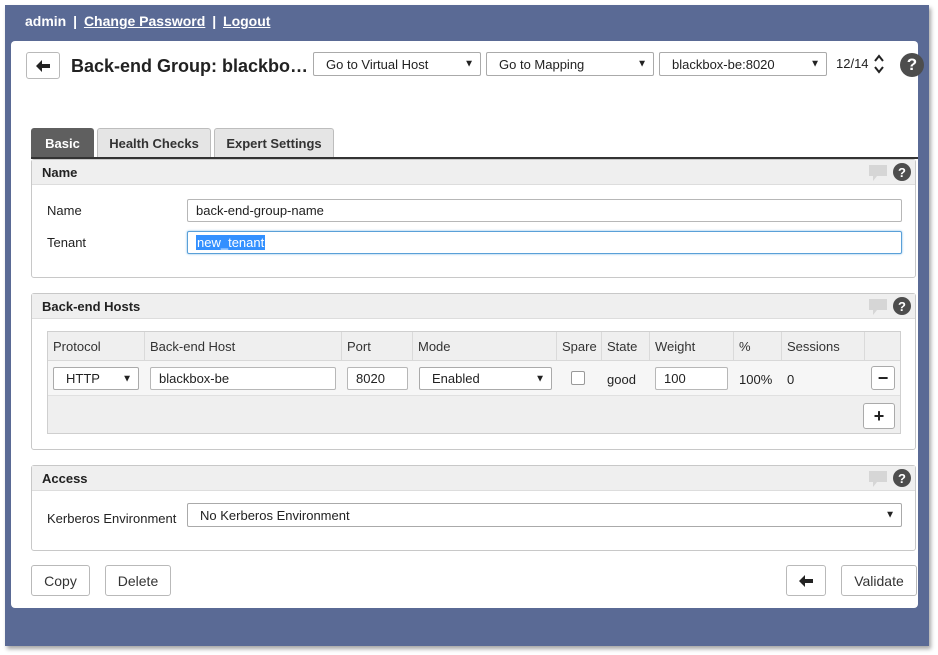  Describe the element at coordinates (191, 66) in the screenshot. I see `page-title: Back-end Group: blackbox-be` at that location.